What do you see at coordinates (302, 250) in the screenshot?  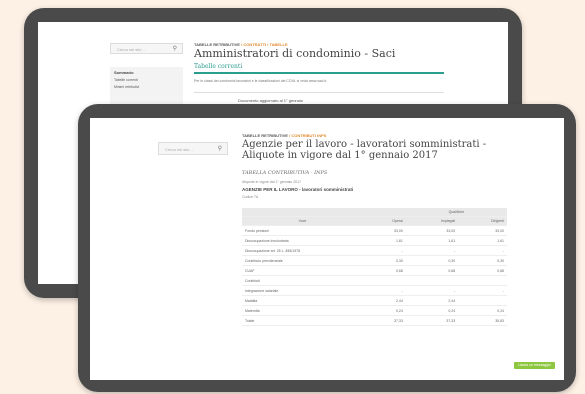 I see `table-cell: Disoccupazione art. 25 L. 845/1978` at bounding box center [302, 250].